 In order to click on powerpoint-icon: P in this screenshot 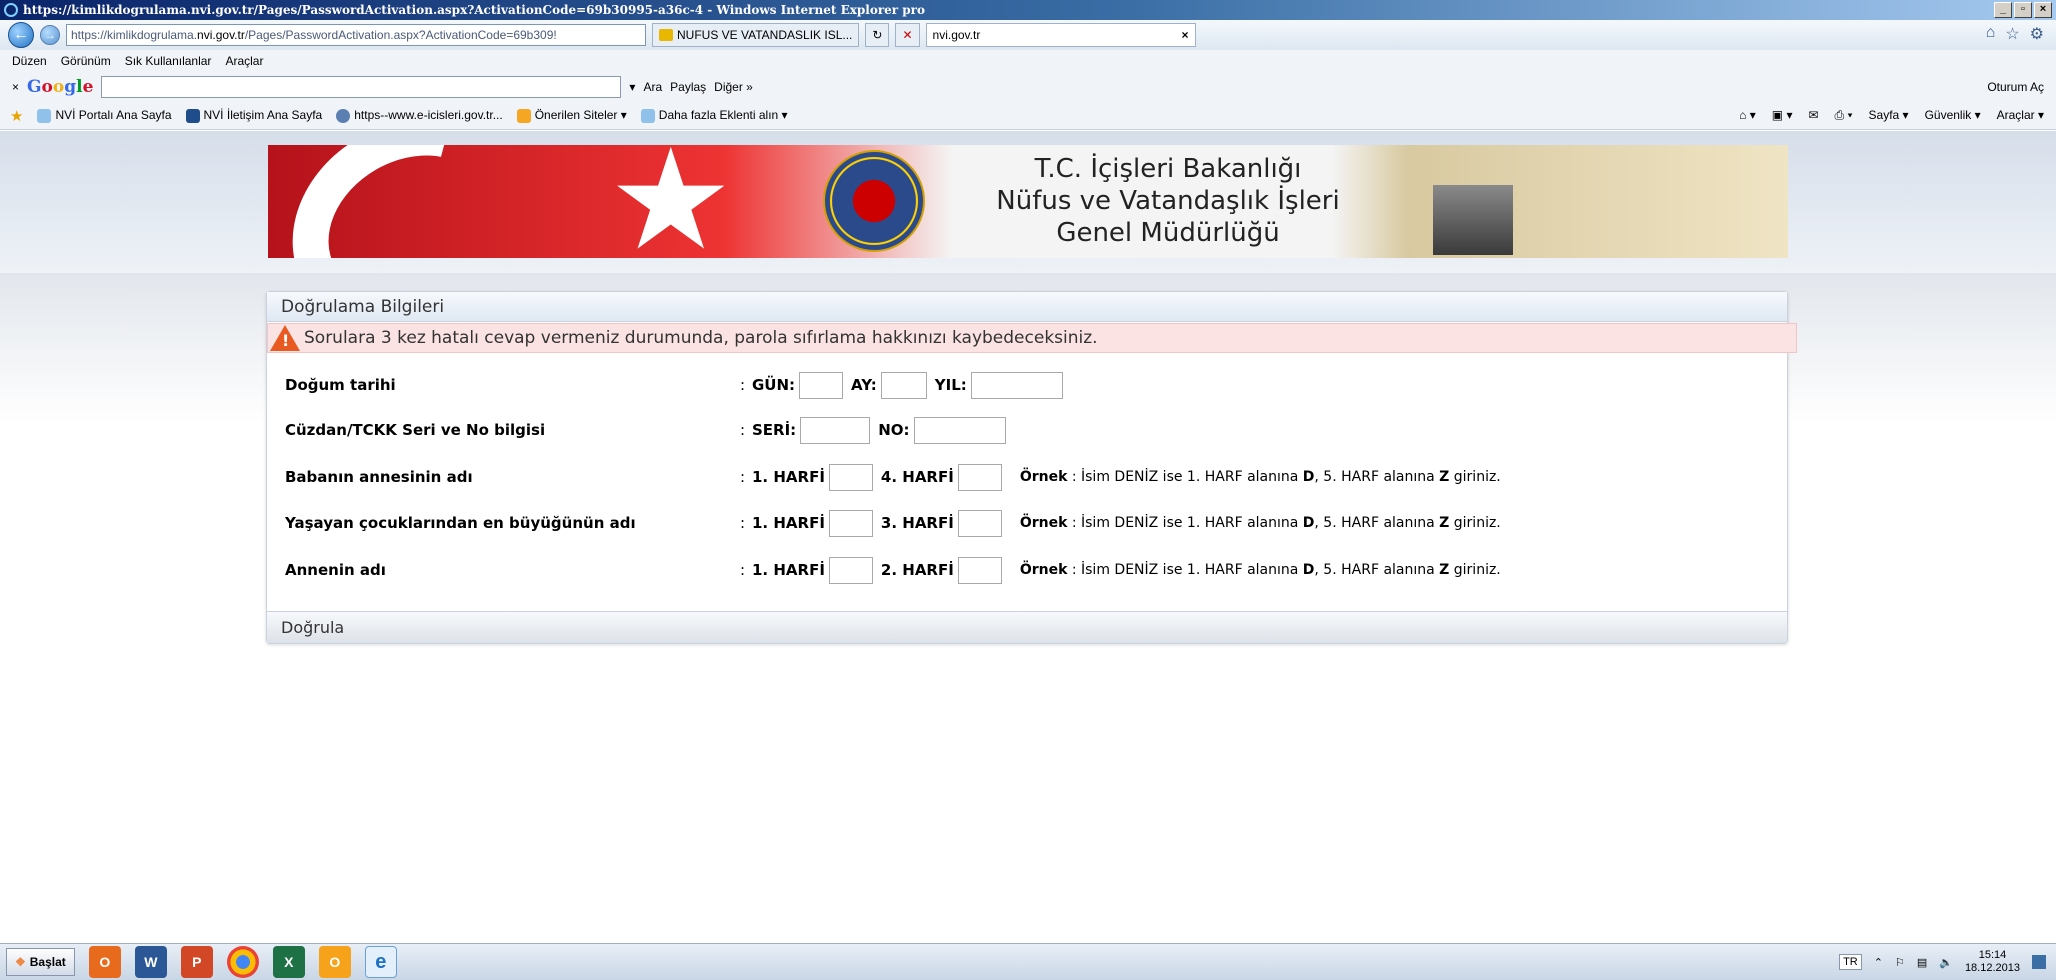, I will do `click(196, 962)`.